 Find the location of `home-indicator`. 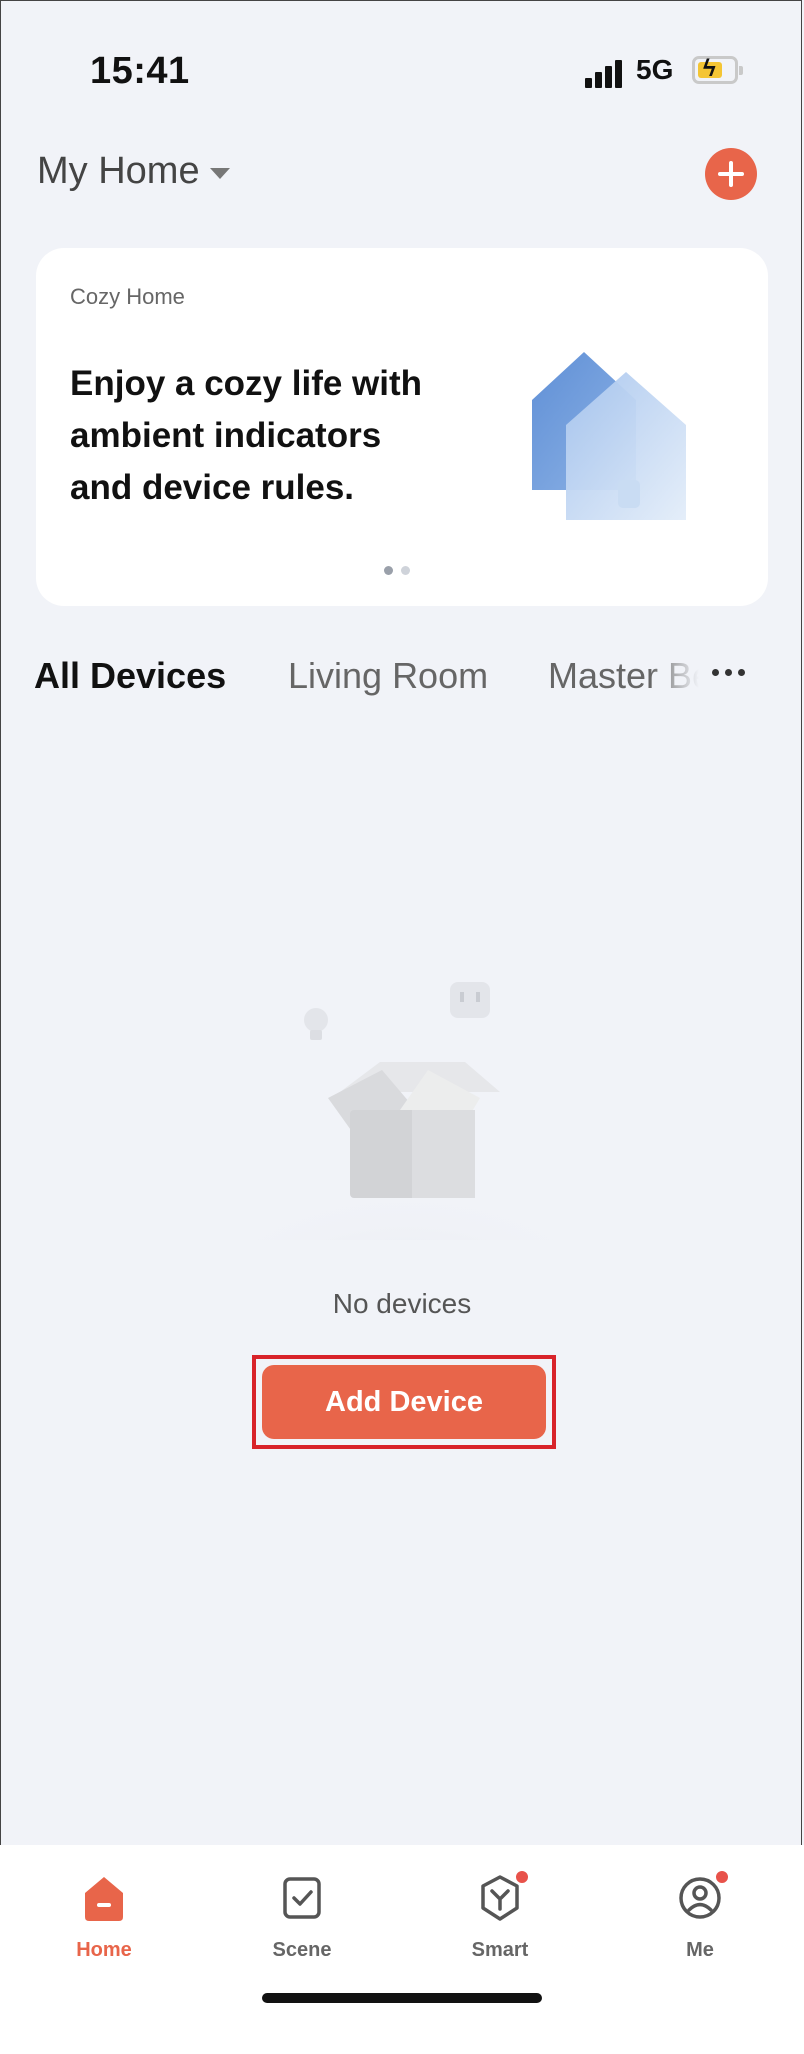

home-indicator is located at coordinates (402, 1998).